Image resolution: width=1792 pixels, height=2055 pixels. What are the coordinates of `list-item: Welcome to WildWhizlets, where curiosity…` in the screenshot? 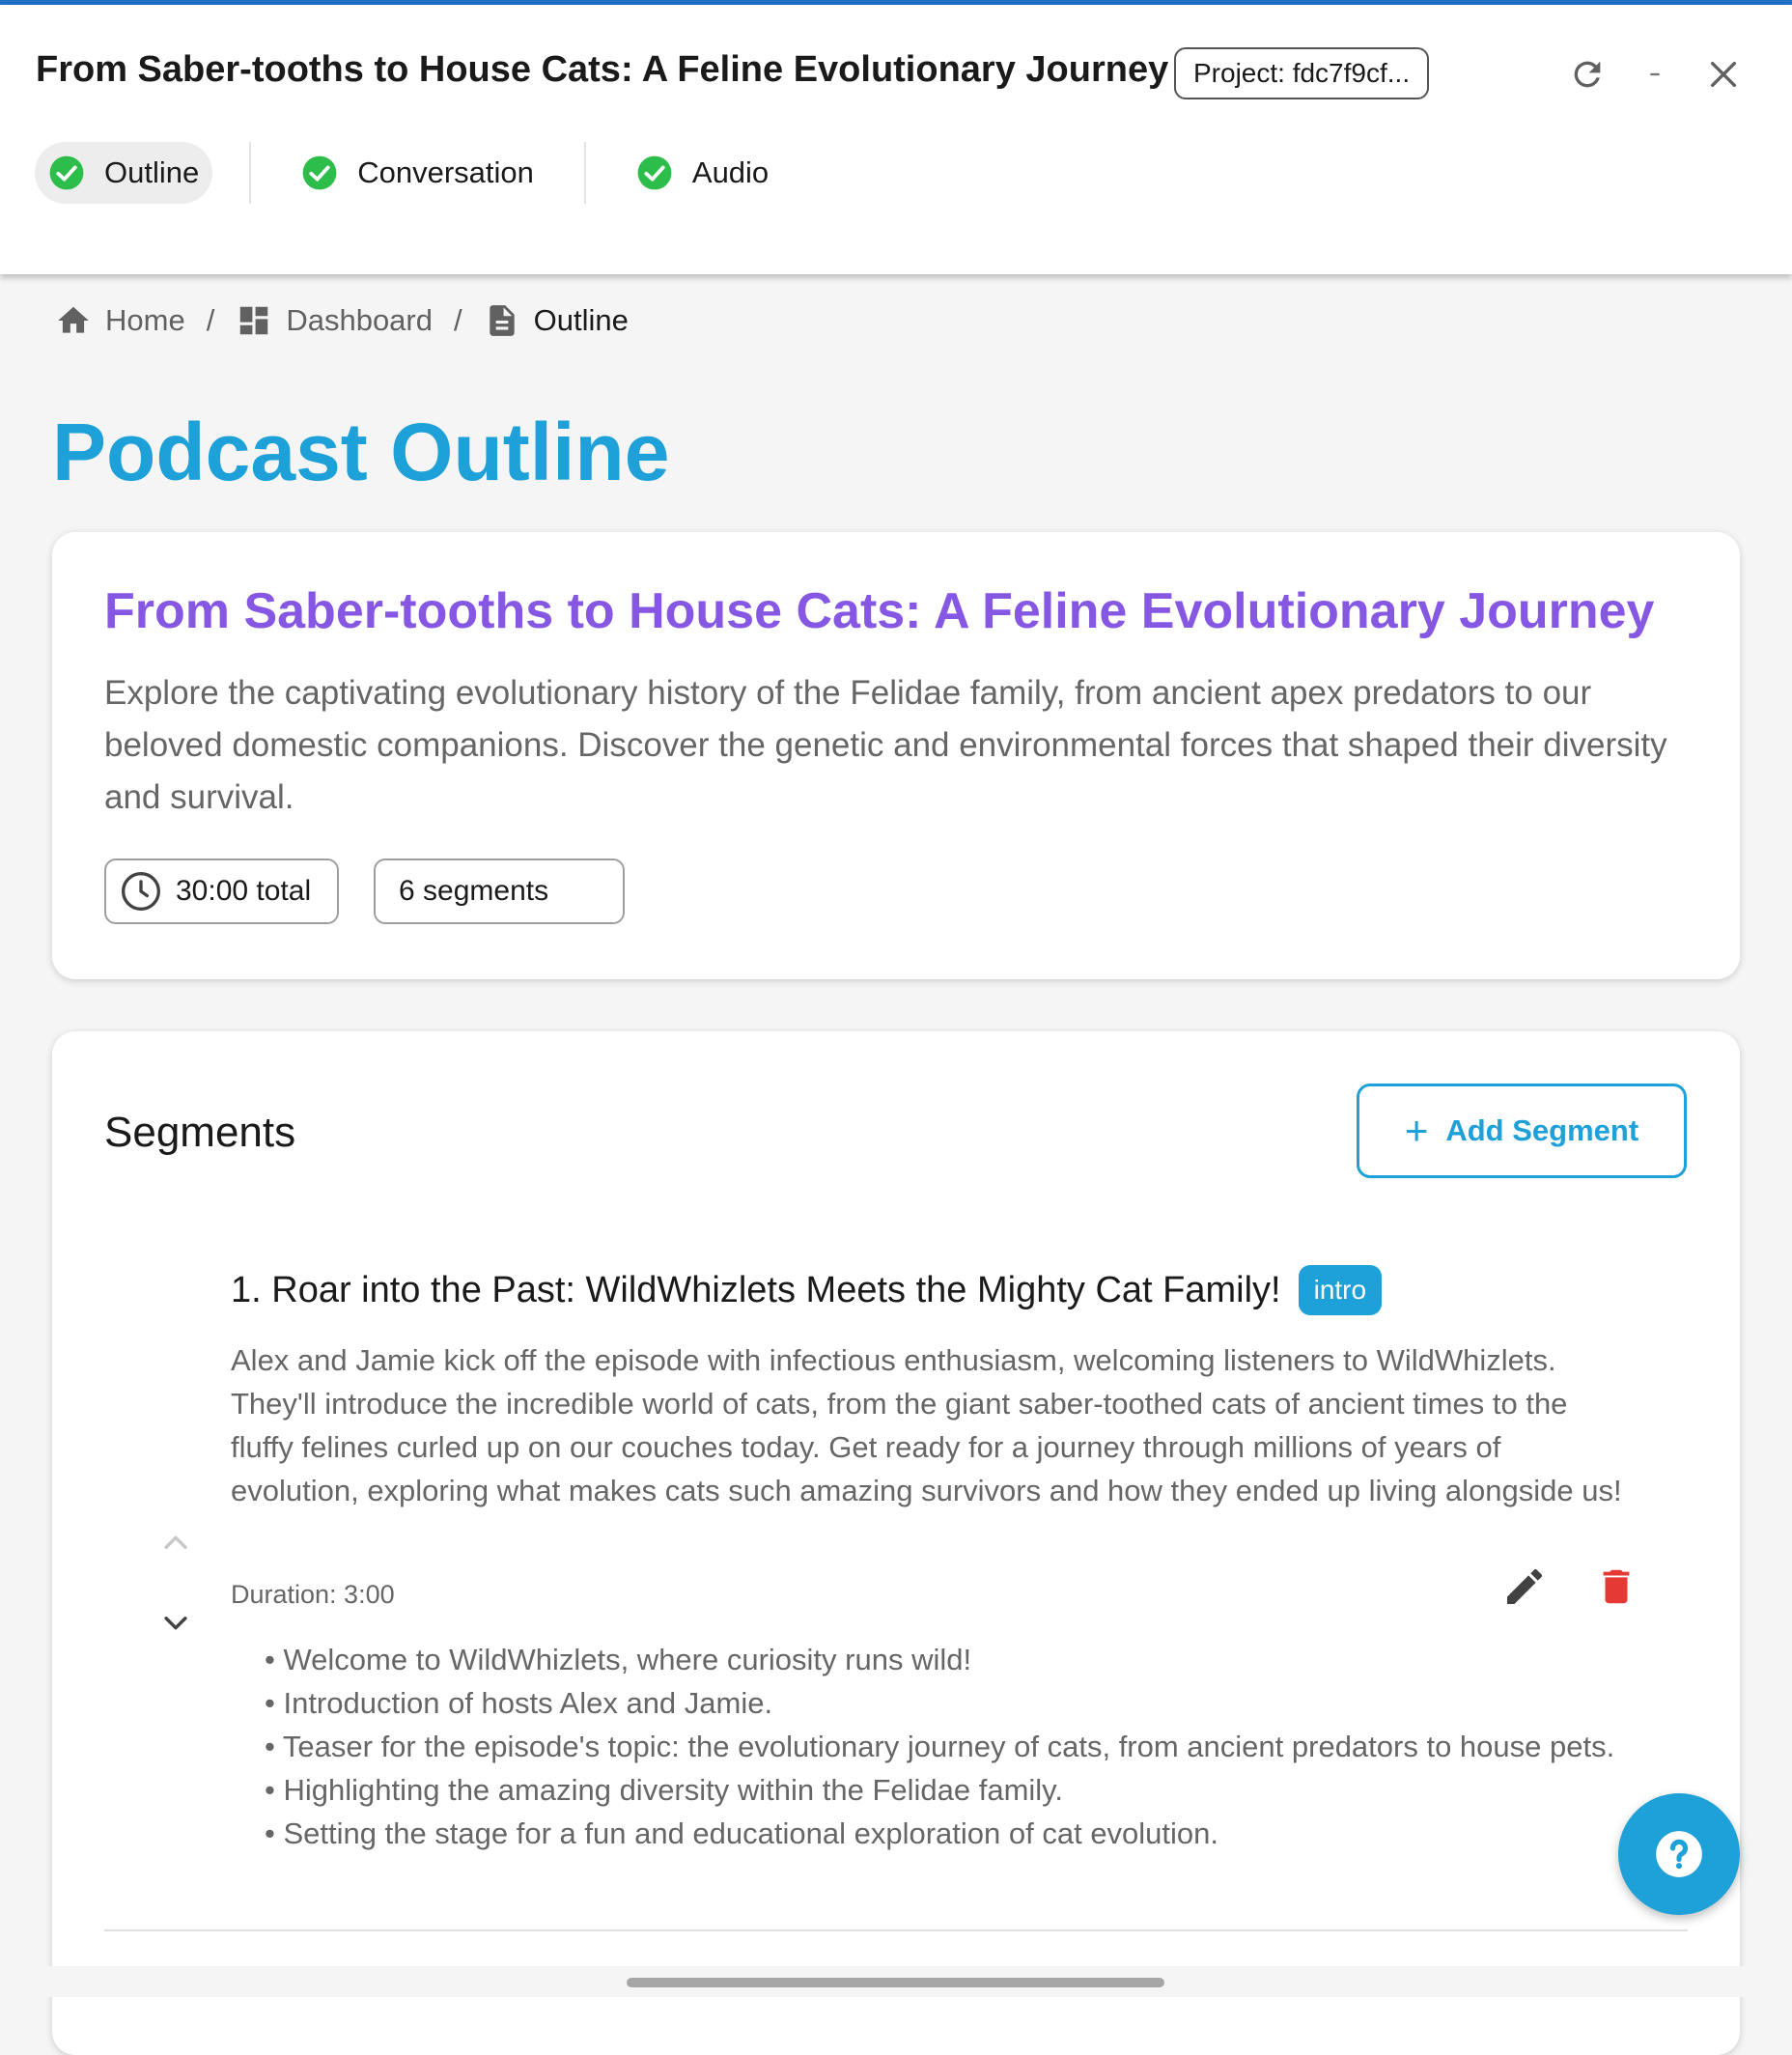 It's located at (951, 1659).